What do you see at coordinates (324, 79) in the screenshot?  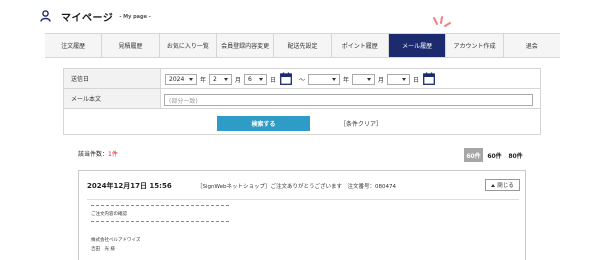 I see `to-year-select` at bounding box center [324, 79].